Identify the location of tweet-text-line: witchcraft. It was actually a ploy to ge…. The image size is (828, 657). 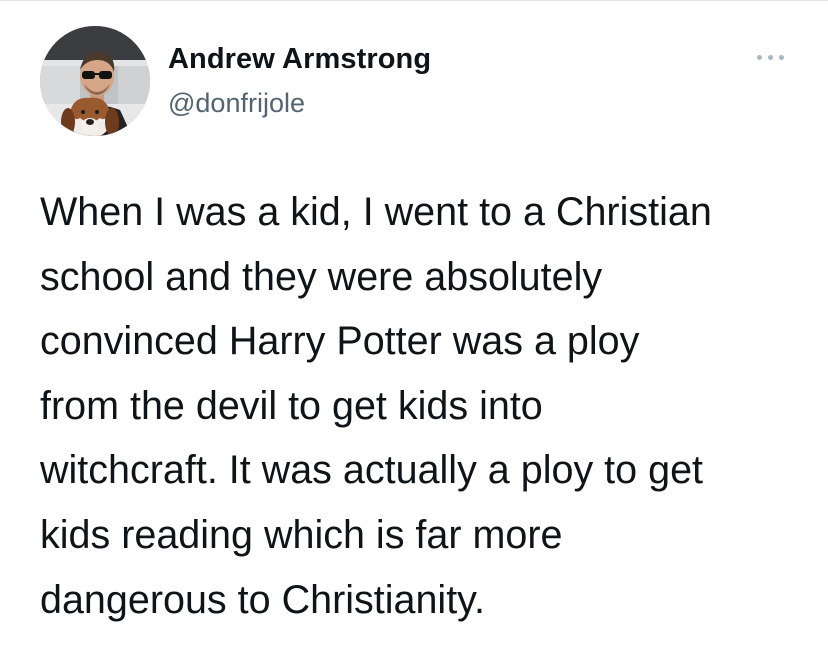
(372, 470).